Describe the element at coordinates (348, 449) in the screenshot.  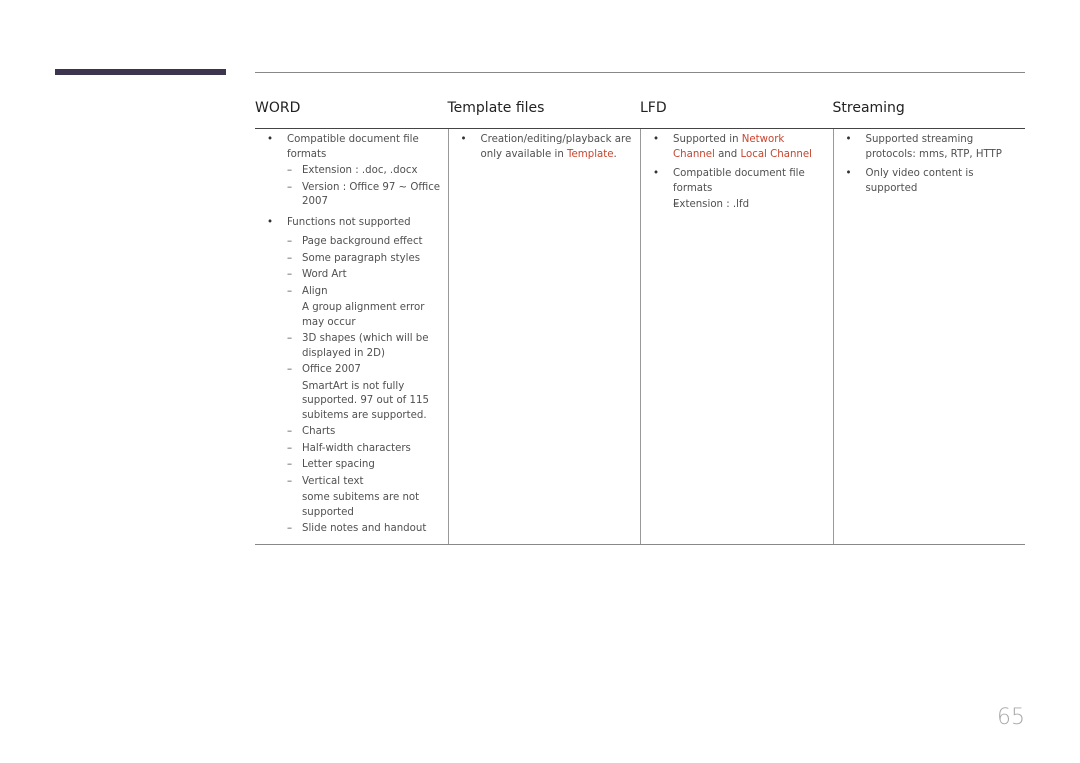
I see `list-subitem: Half-width characters` at that location.